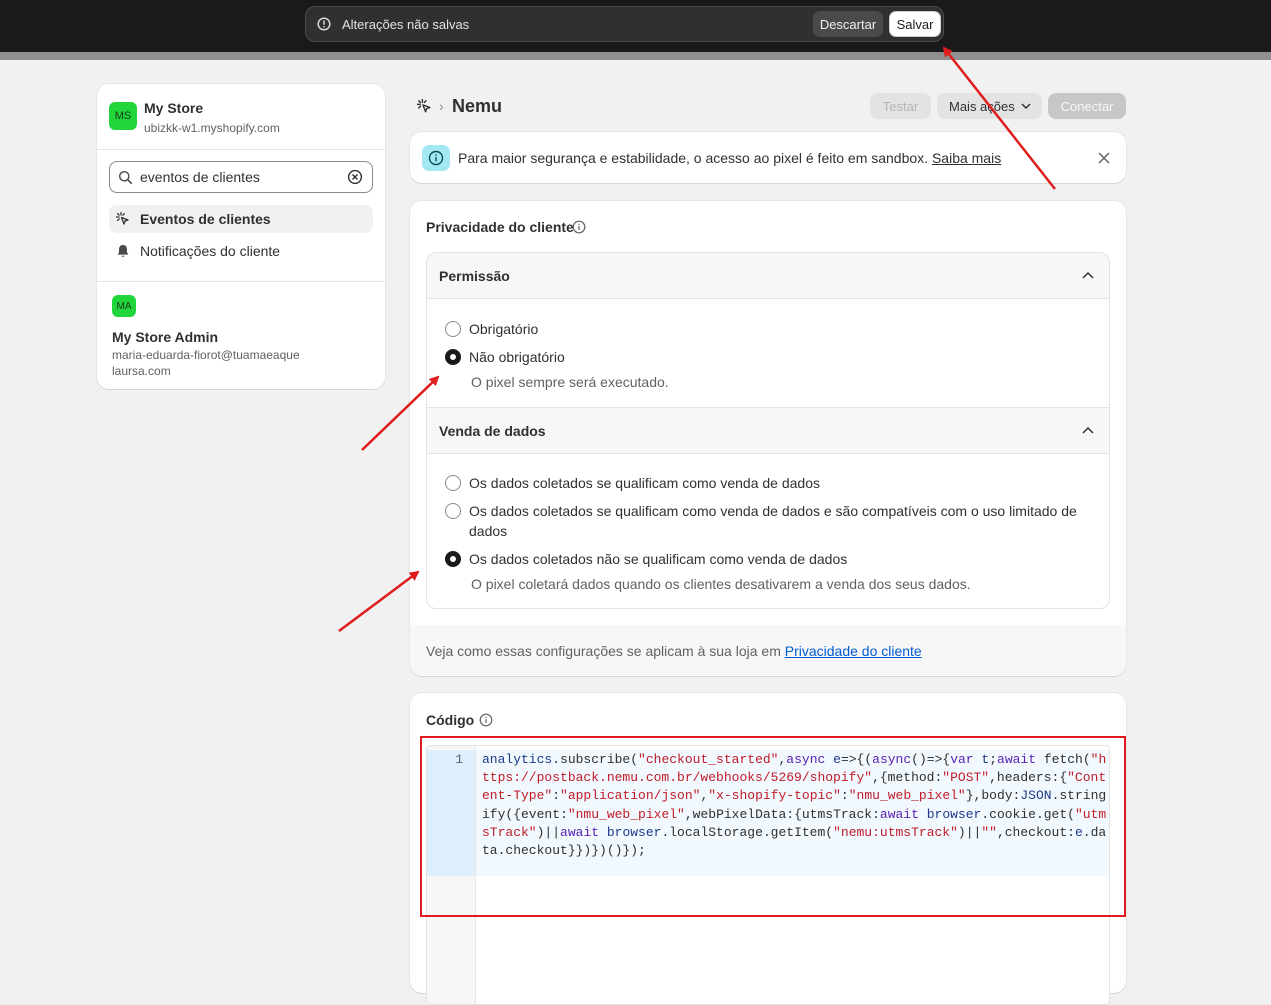 This screenshot has height=1005, width=1271. I want to click on permission-not-required-radio, so click(453, 357).